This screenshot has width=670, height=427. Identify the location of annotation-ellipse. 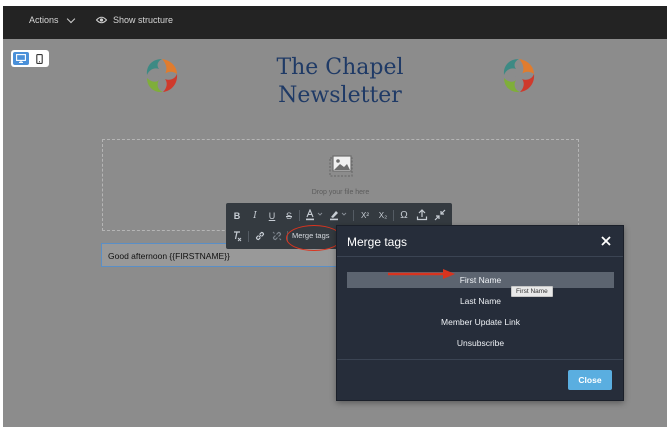
(314, 238).